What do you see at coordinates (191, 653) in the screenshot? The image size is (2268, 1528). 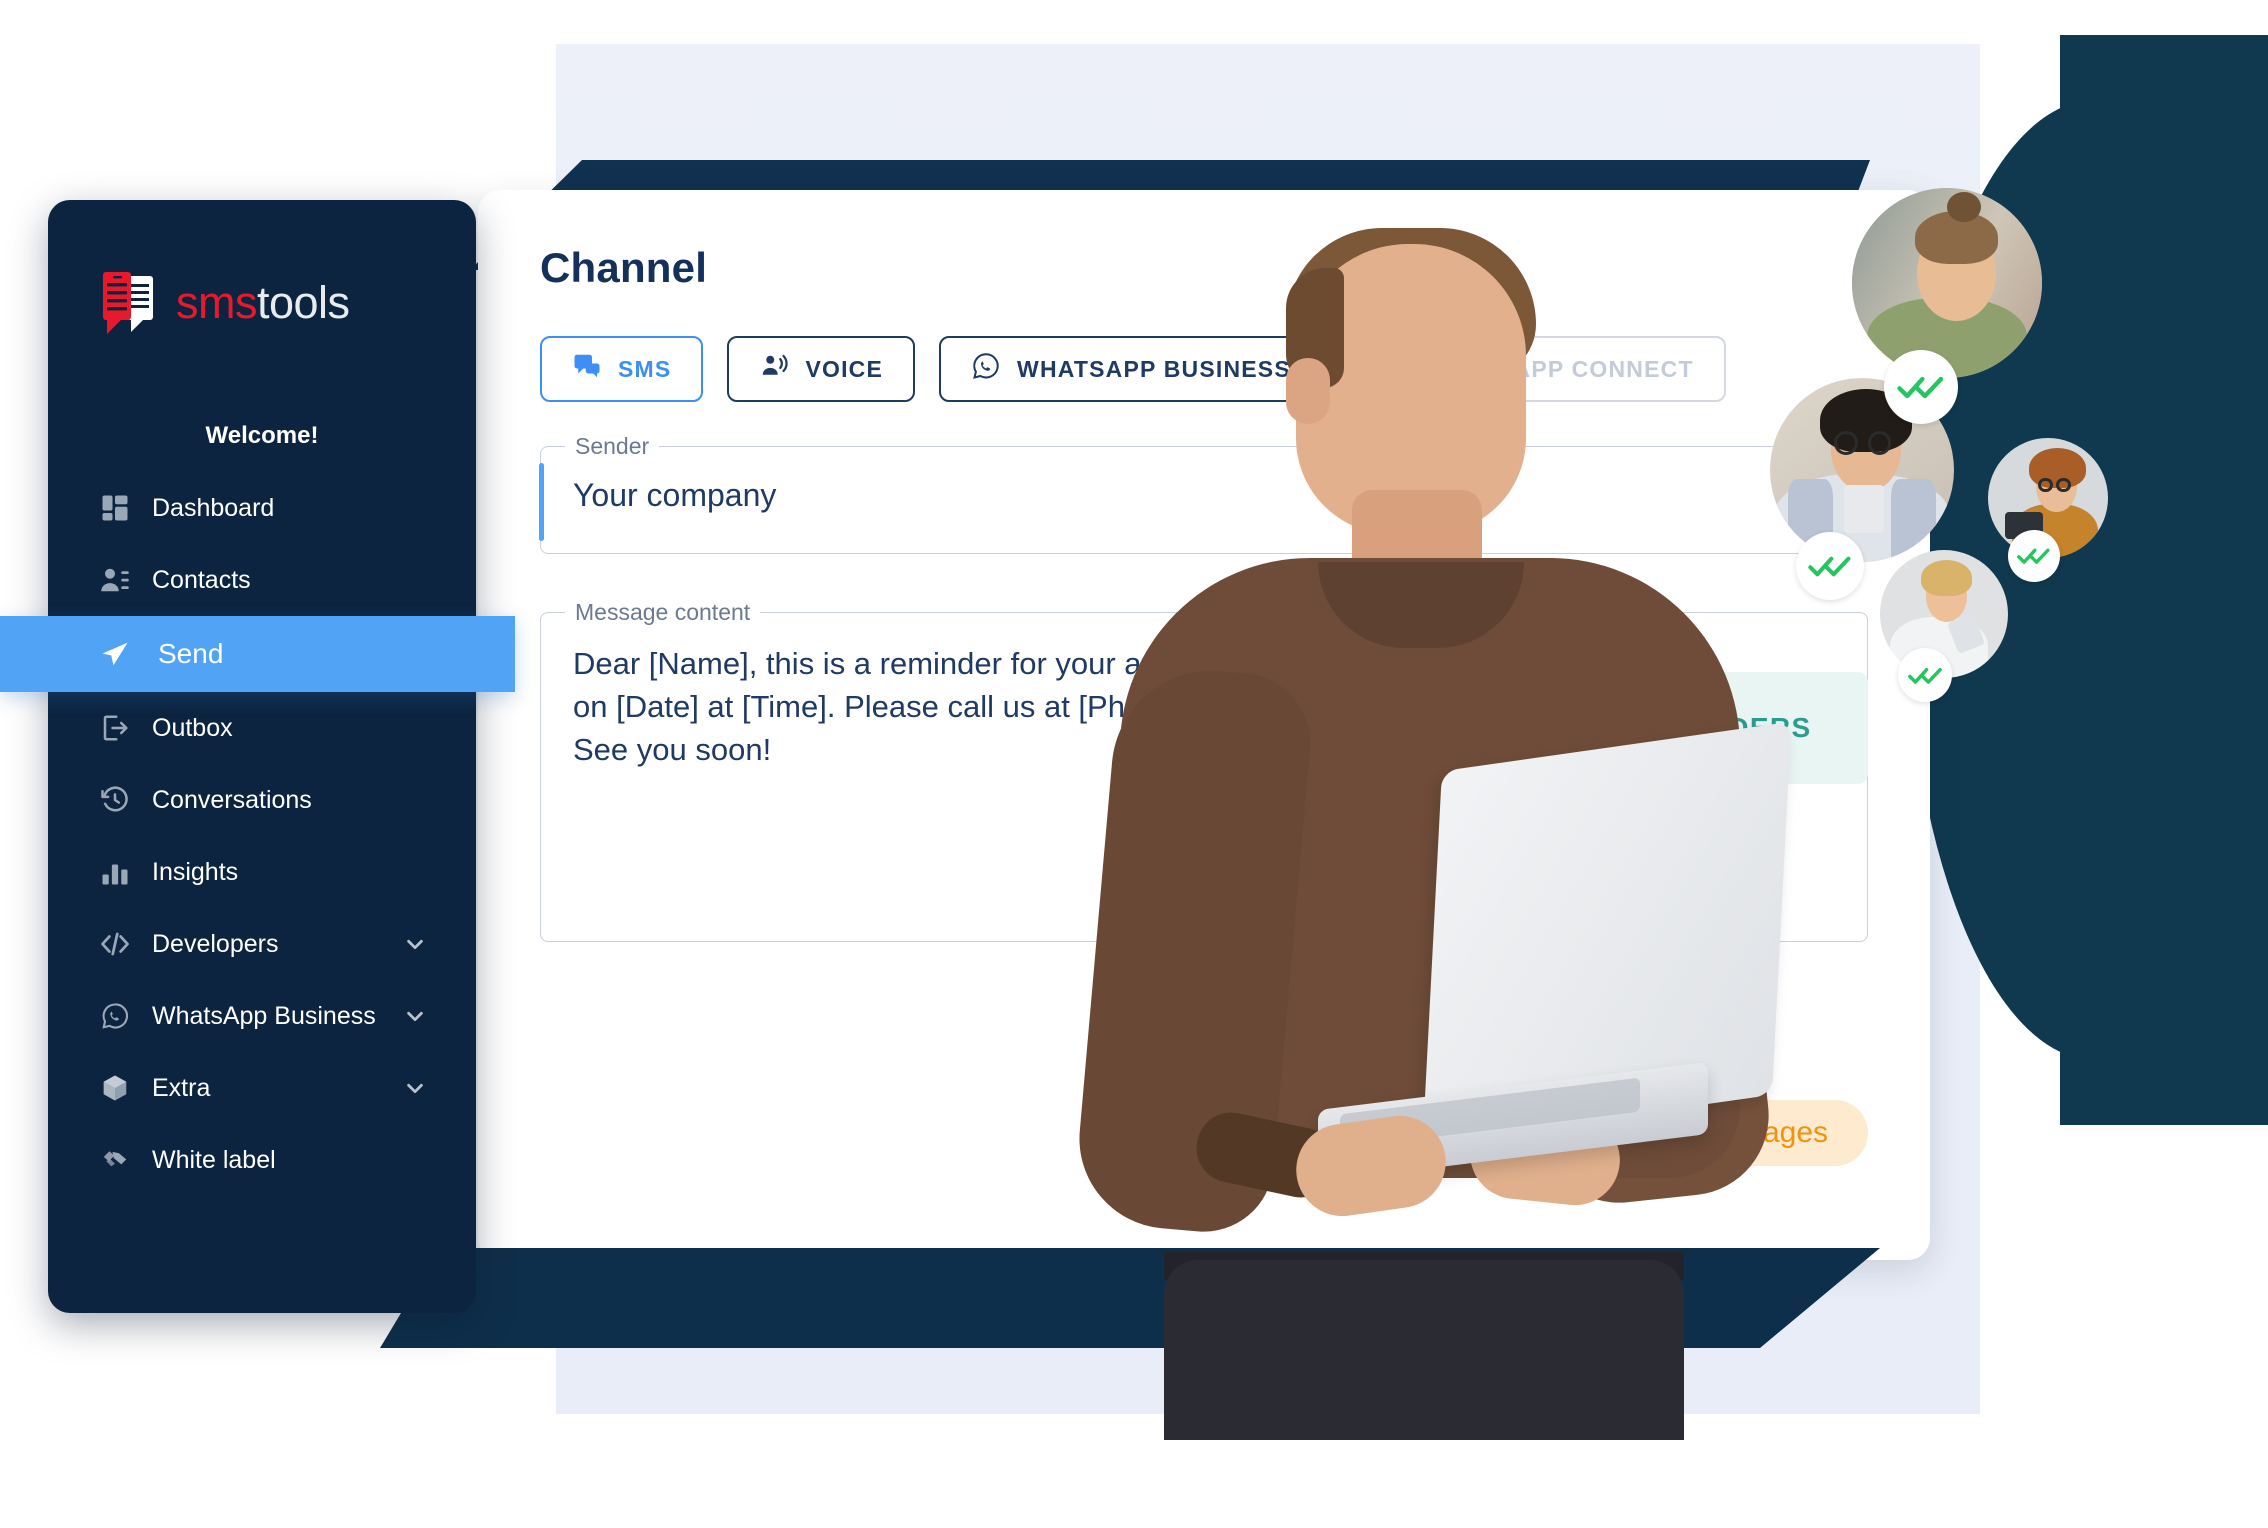 I see `sidebar-item-label: Send` at bounding box center [191, 653].